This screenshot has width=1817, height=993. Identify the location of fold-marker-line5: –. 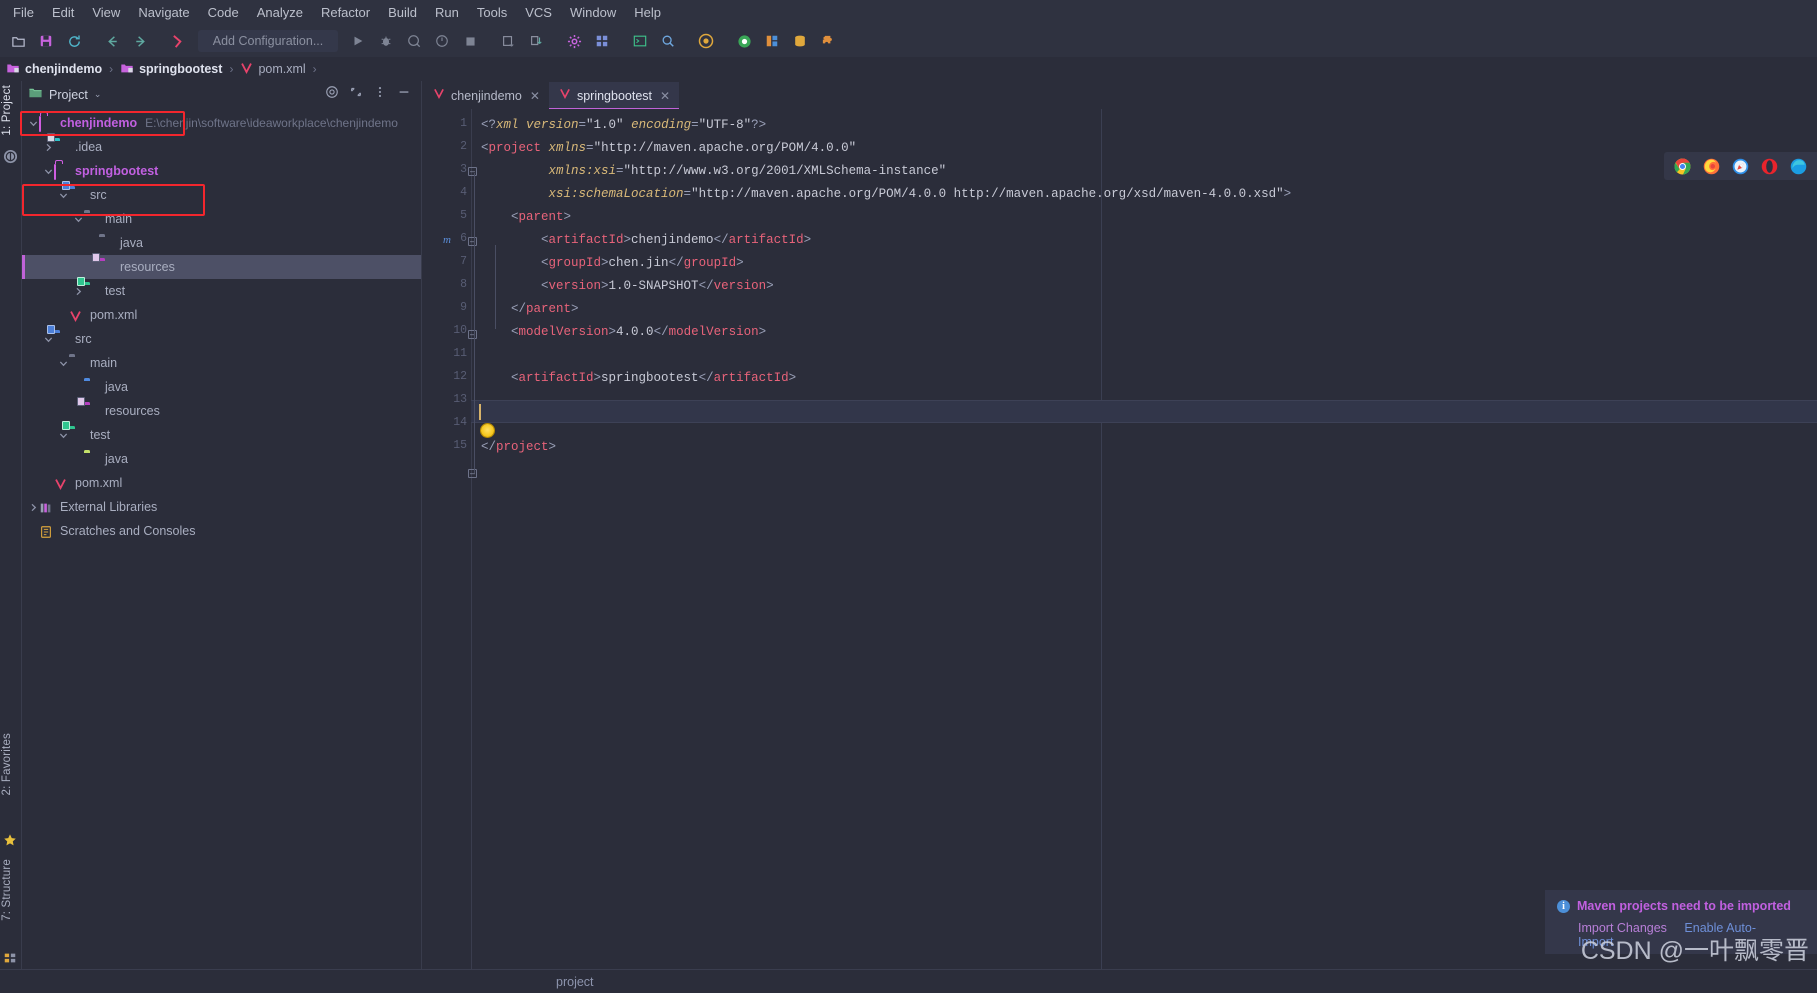
(472, 241).